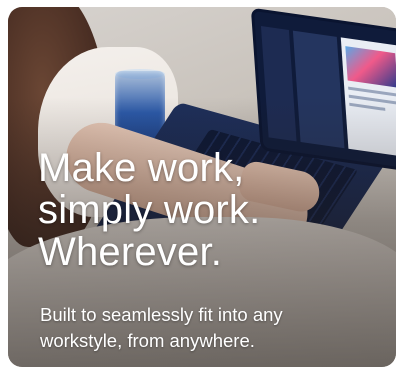  I want to click on subtext-line: Built to seamlessly fit into any, so click(161, 314).